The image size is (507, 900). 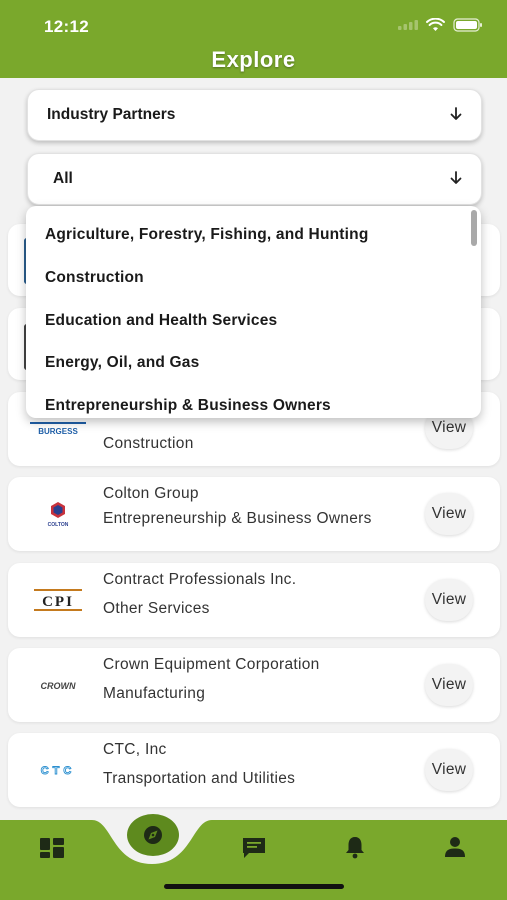 What do you see at coordinates (156, 608) in the screenshot?
I see `partner-industry: Other Services` at bounding box center [156, 608].